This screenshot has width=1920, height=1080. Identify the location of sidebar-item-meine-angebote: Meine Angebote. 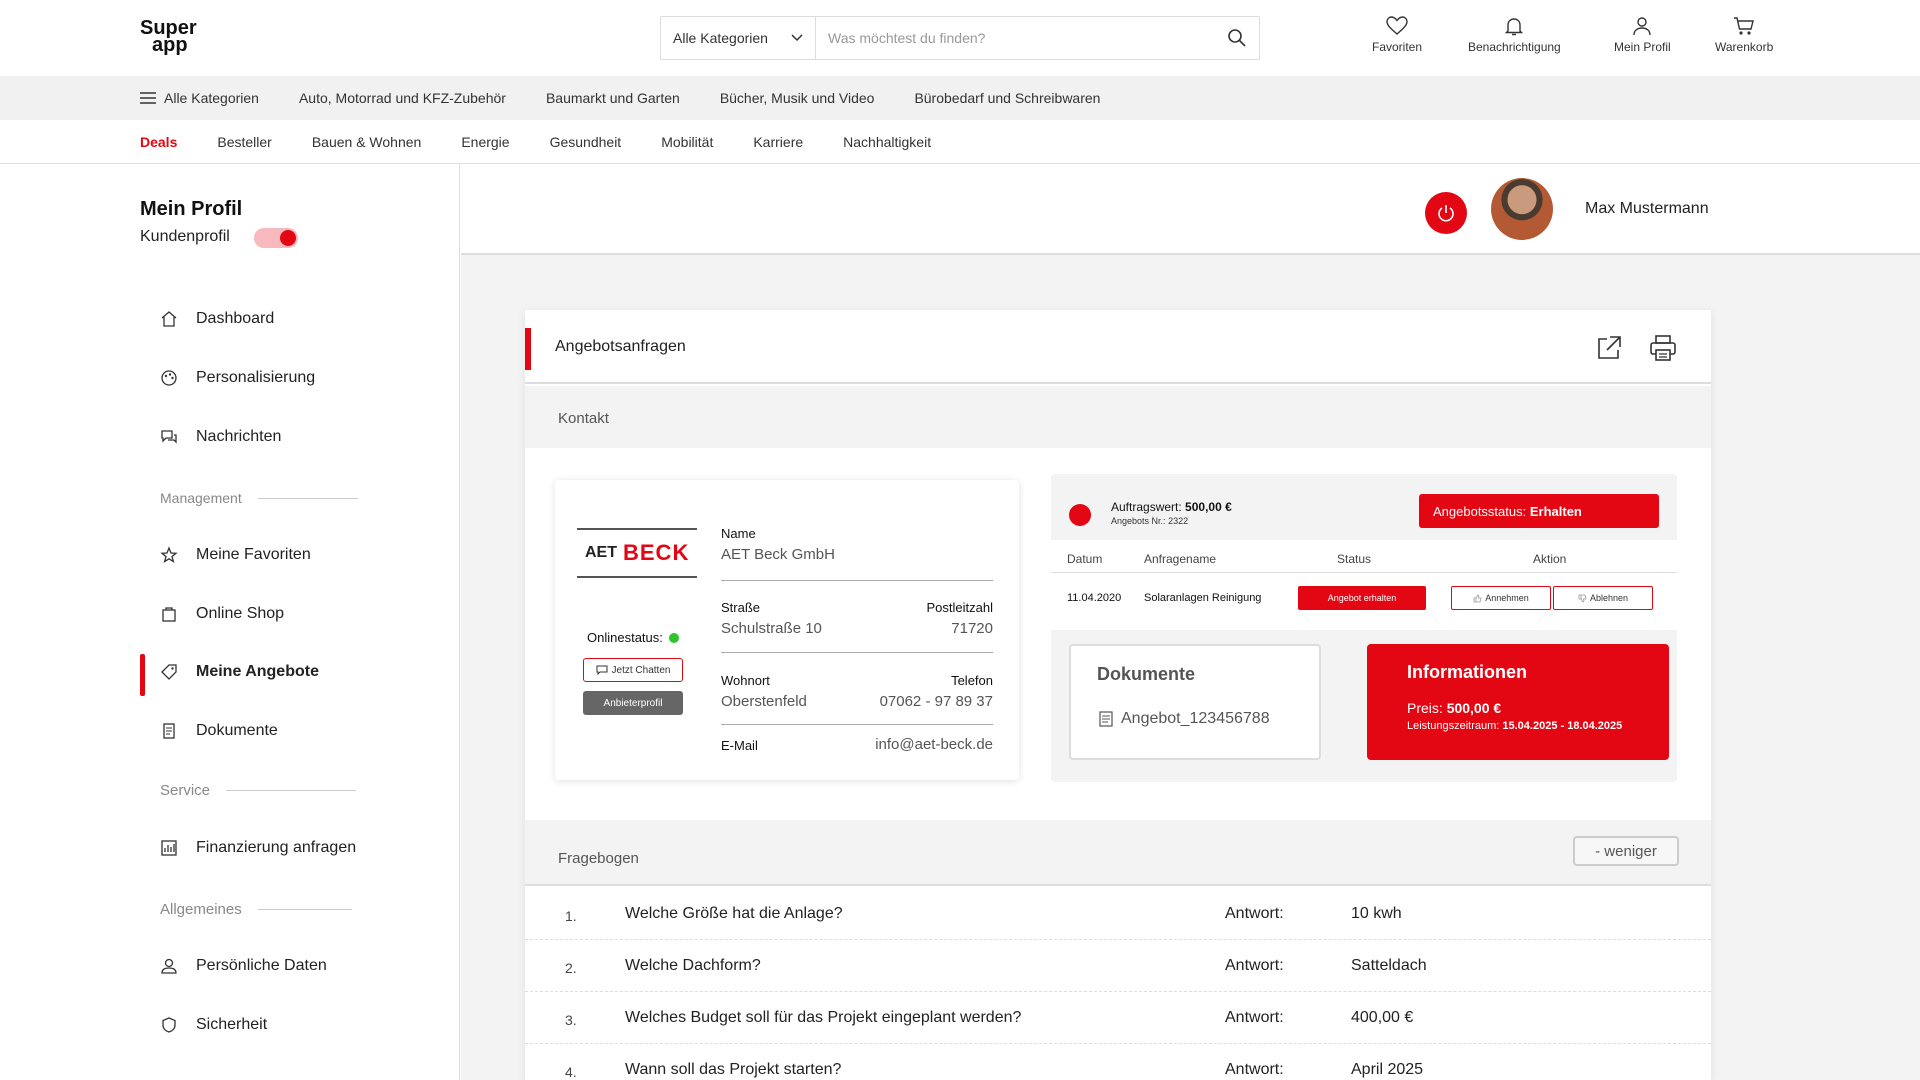
(239, 672).